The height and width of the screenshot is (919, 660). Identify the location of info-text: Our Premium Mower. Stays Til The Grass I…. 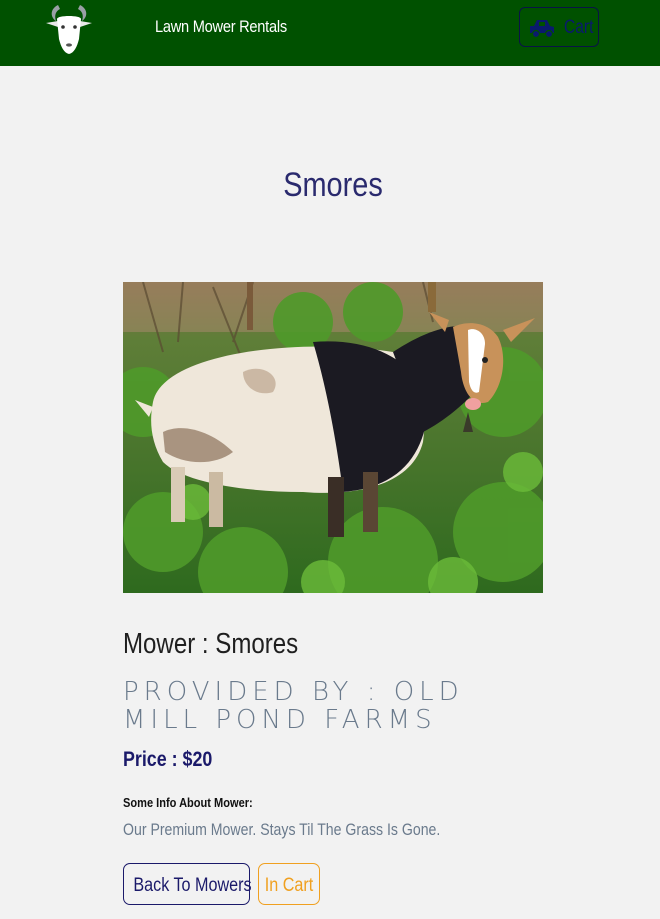
(282, 829).